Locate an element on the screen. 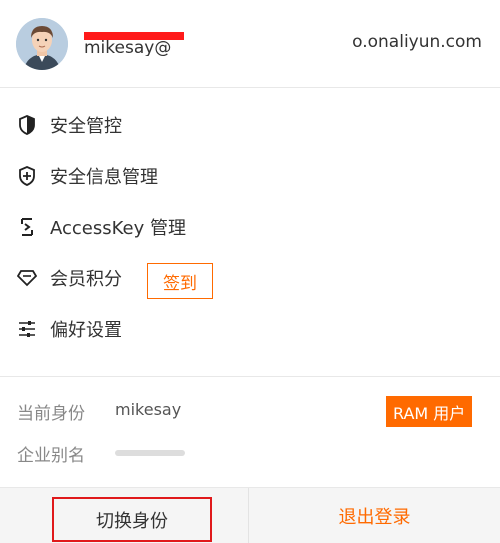 The height and width of the screenshot is (543, 500). sliders-icon is located at coordinates (27, 329).